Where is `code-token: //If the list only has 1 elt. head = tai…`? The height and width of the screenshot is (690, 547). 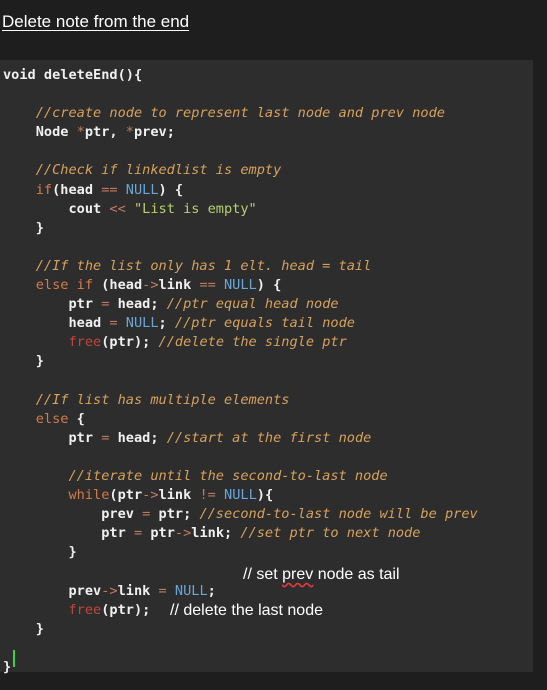
code-token: //If the list only has 1 elt. head = tai… is located at coordinates (187, 265).